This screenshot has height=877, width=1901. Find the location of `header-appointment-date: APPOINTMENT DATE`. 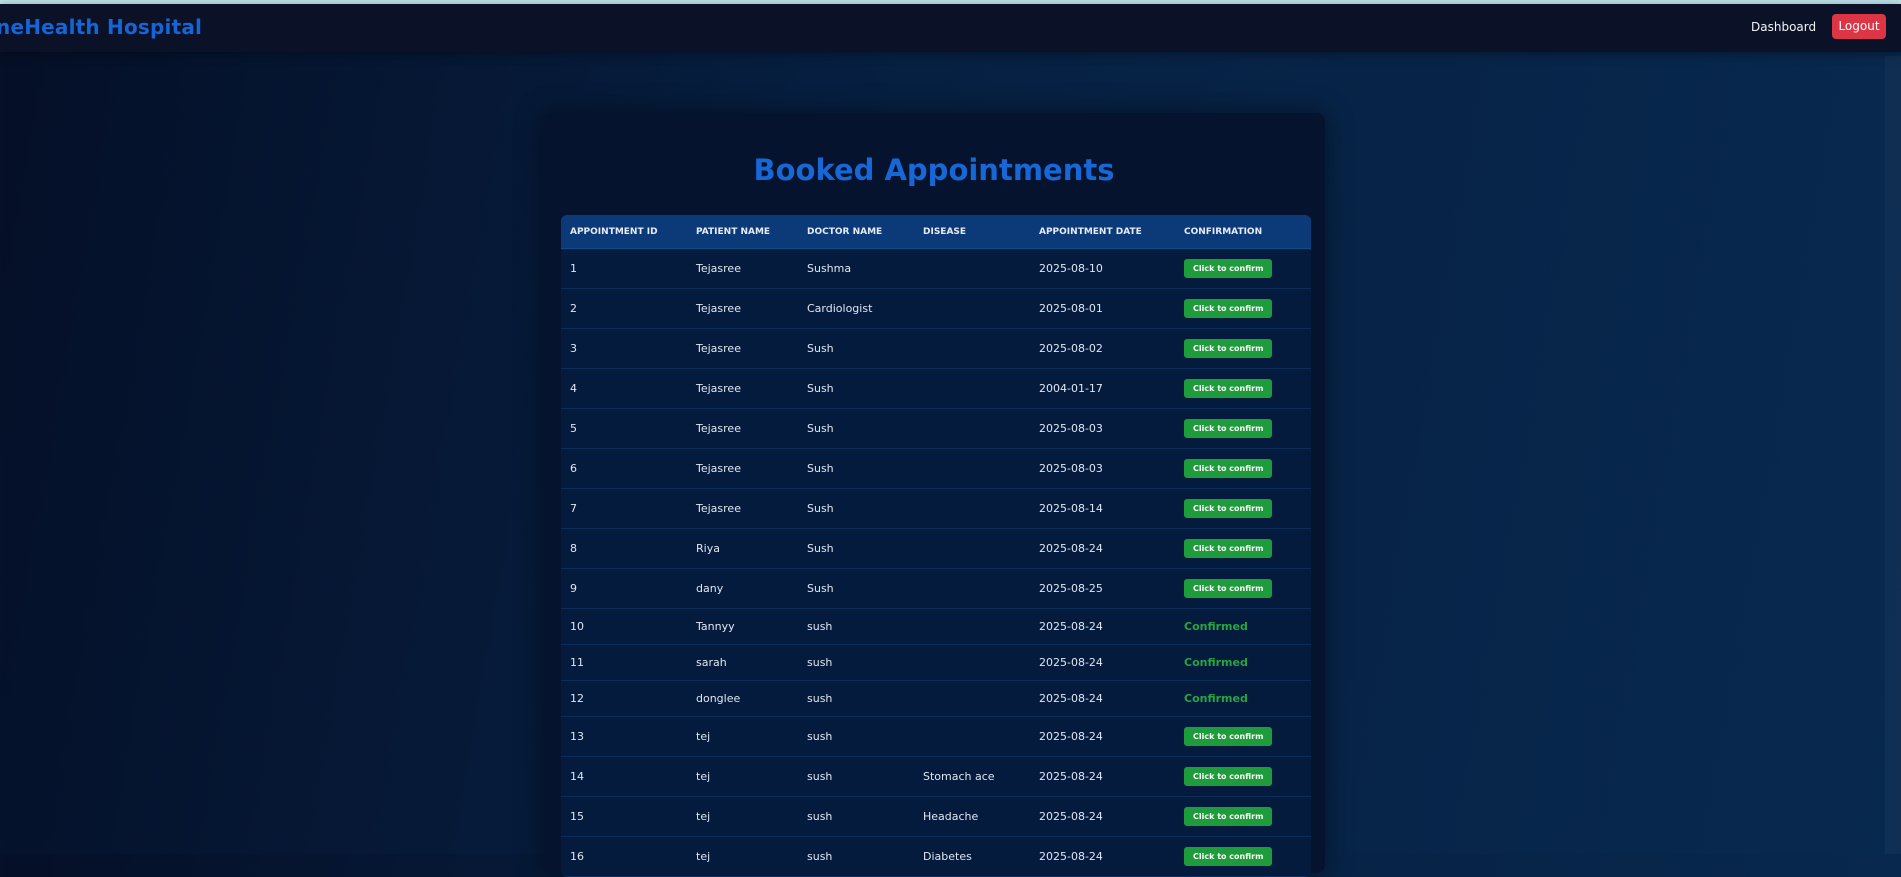

header-appointment-date: APPOINTMENT DATE is located at coordinates (1102, 232).